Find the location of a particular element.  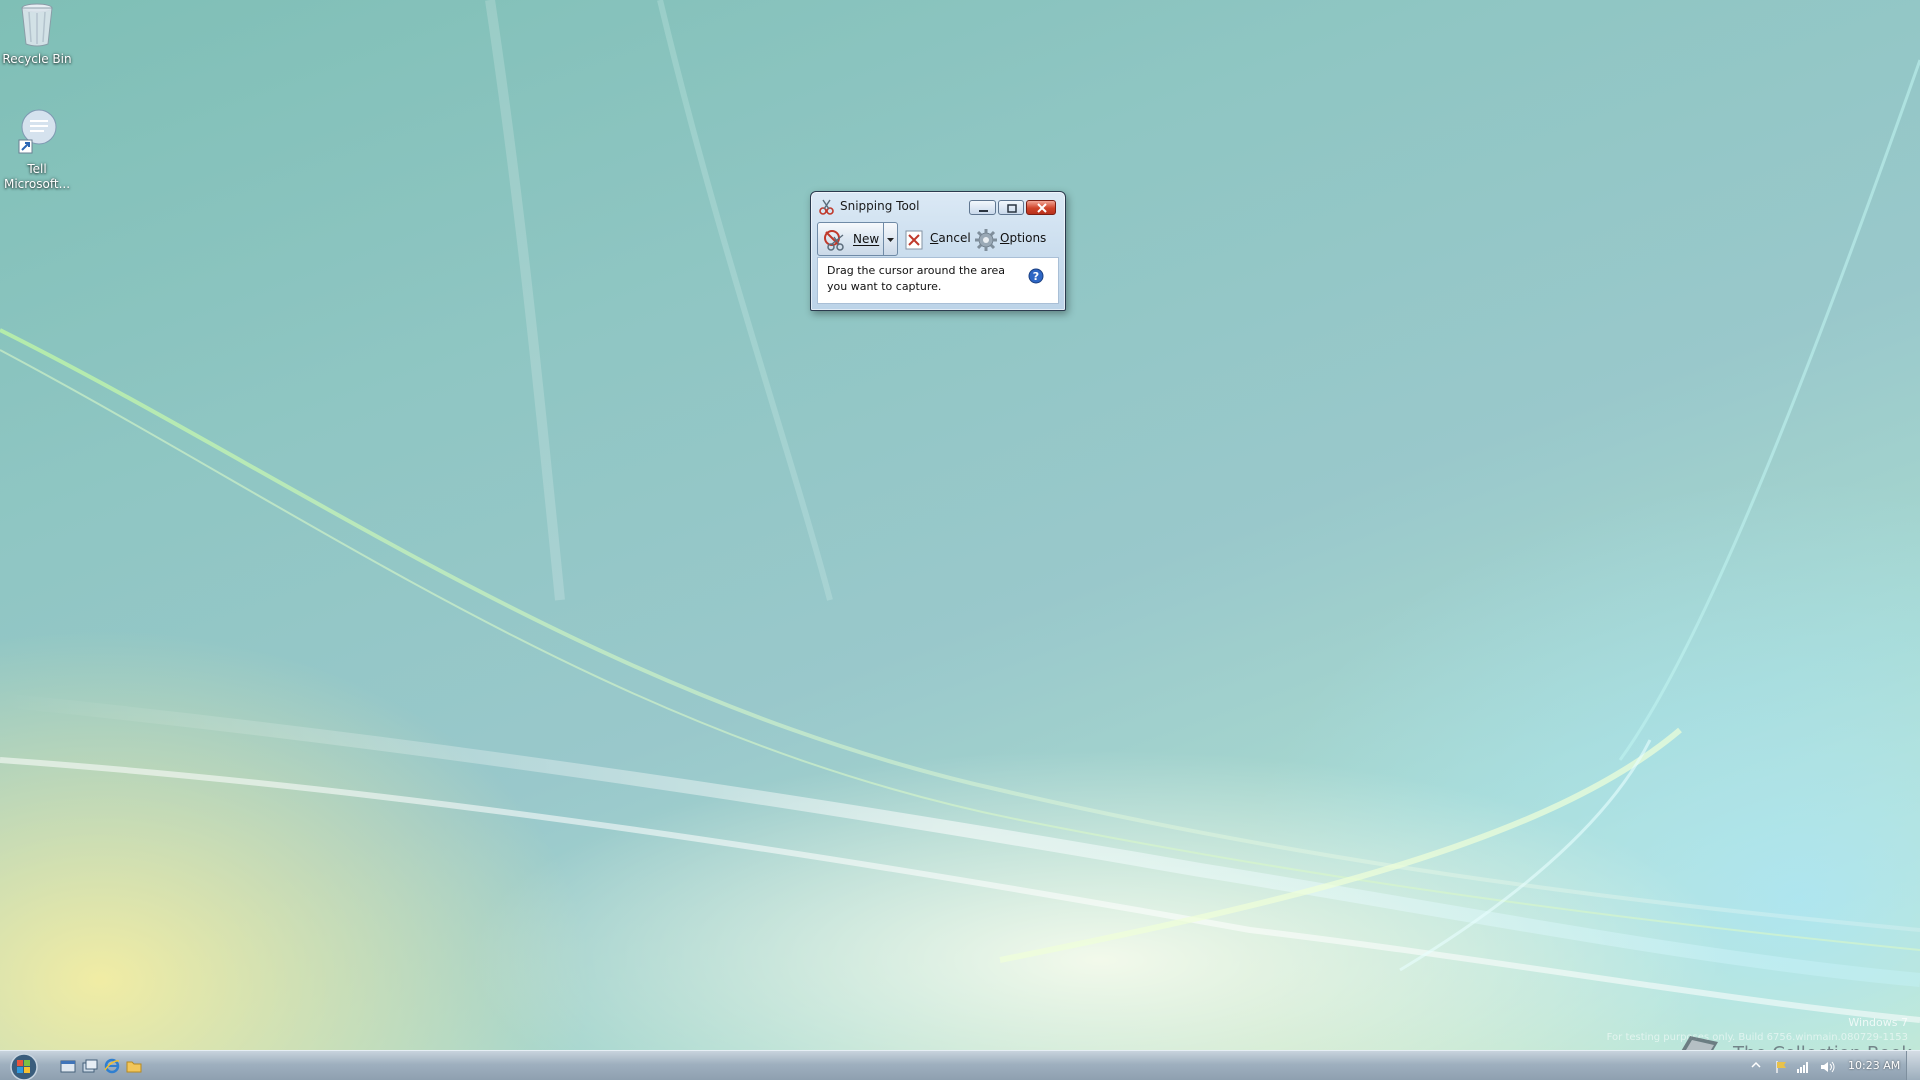

recycle-bin-icon is located at coordinates (37, 25).